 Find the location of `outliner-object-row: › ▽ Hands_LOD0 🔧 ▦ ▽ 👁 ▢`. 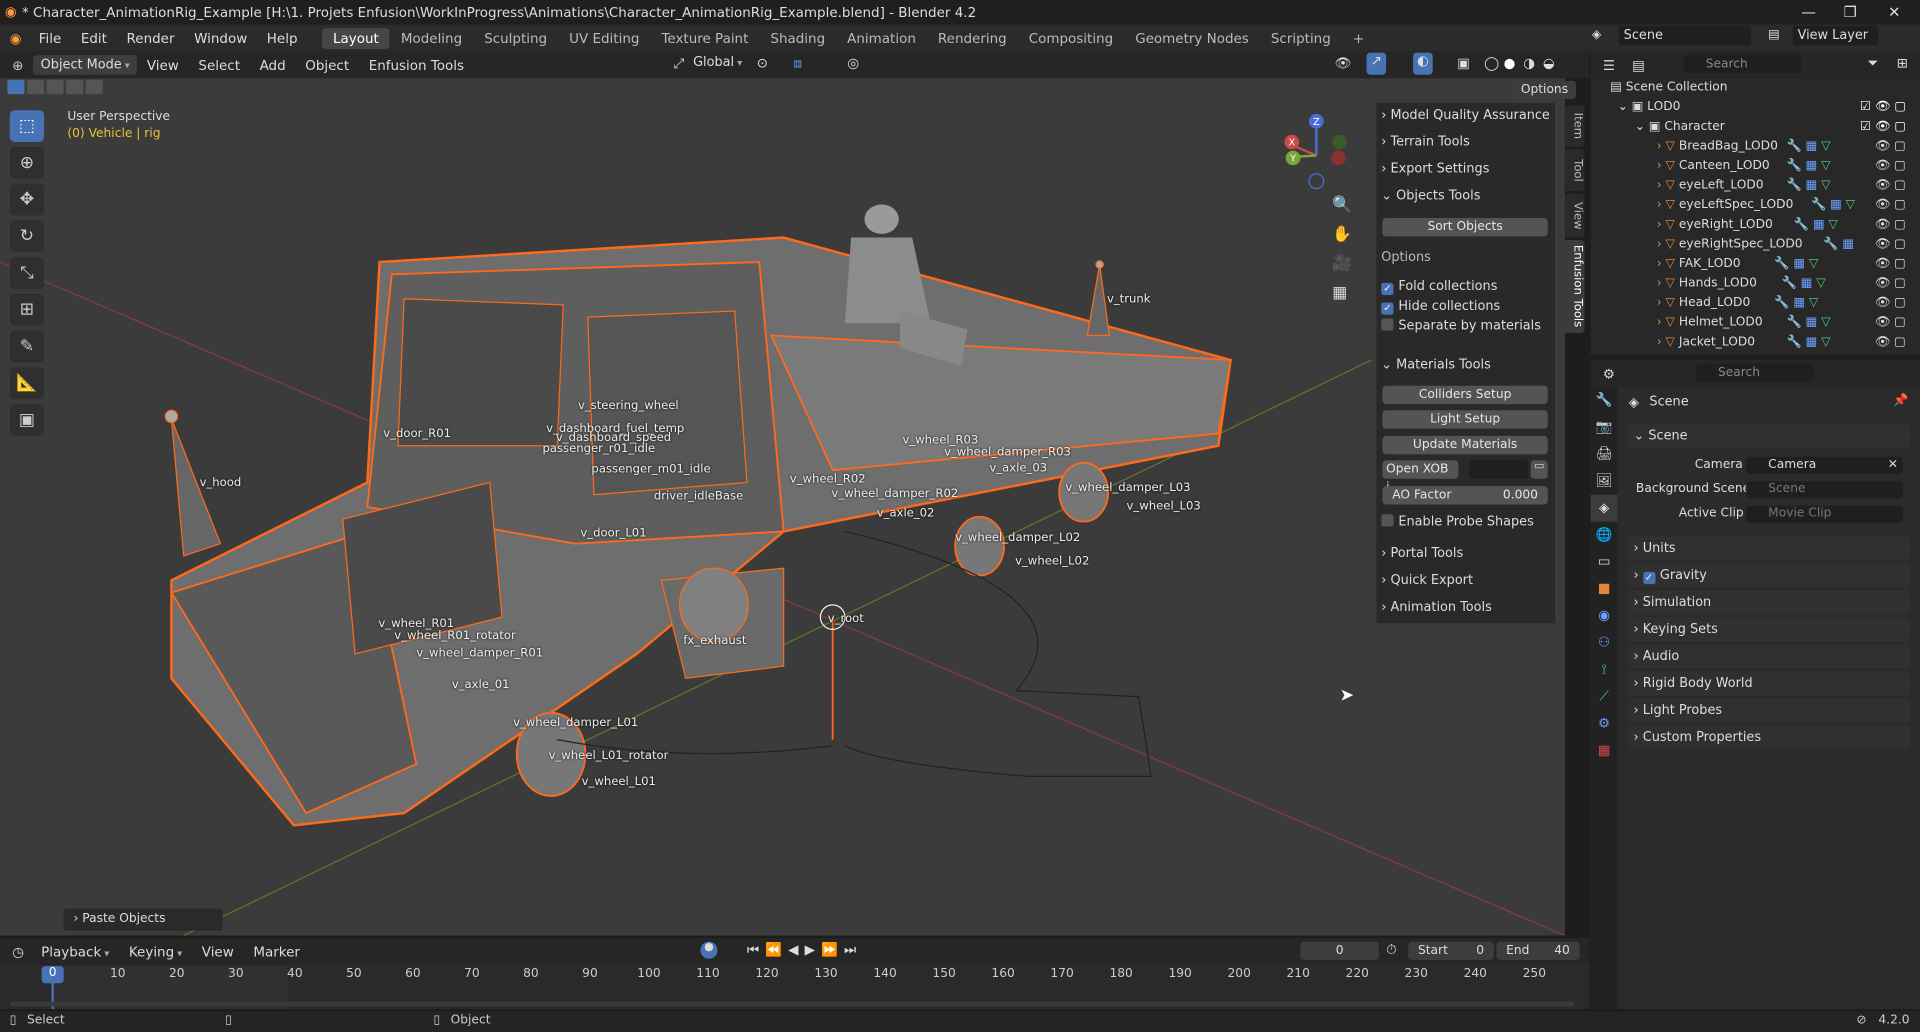

outliner-object-row: › ▽ Hands_LOD0 🔧 ▦ ▽ 👁 ▢ is located at coordinates (1755, 284).